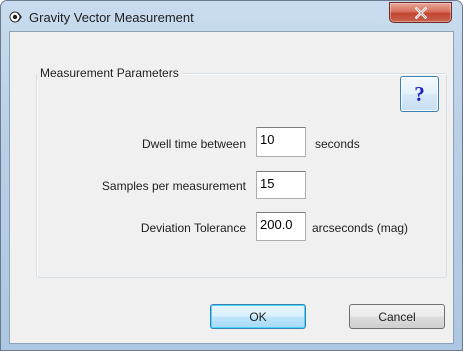 This screenshot has height=351, width=463. Describe the element at coordinates (281, 142) in the screenshot. I see `dwell-time-input: 10` at that location.